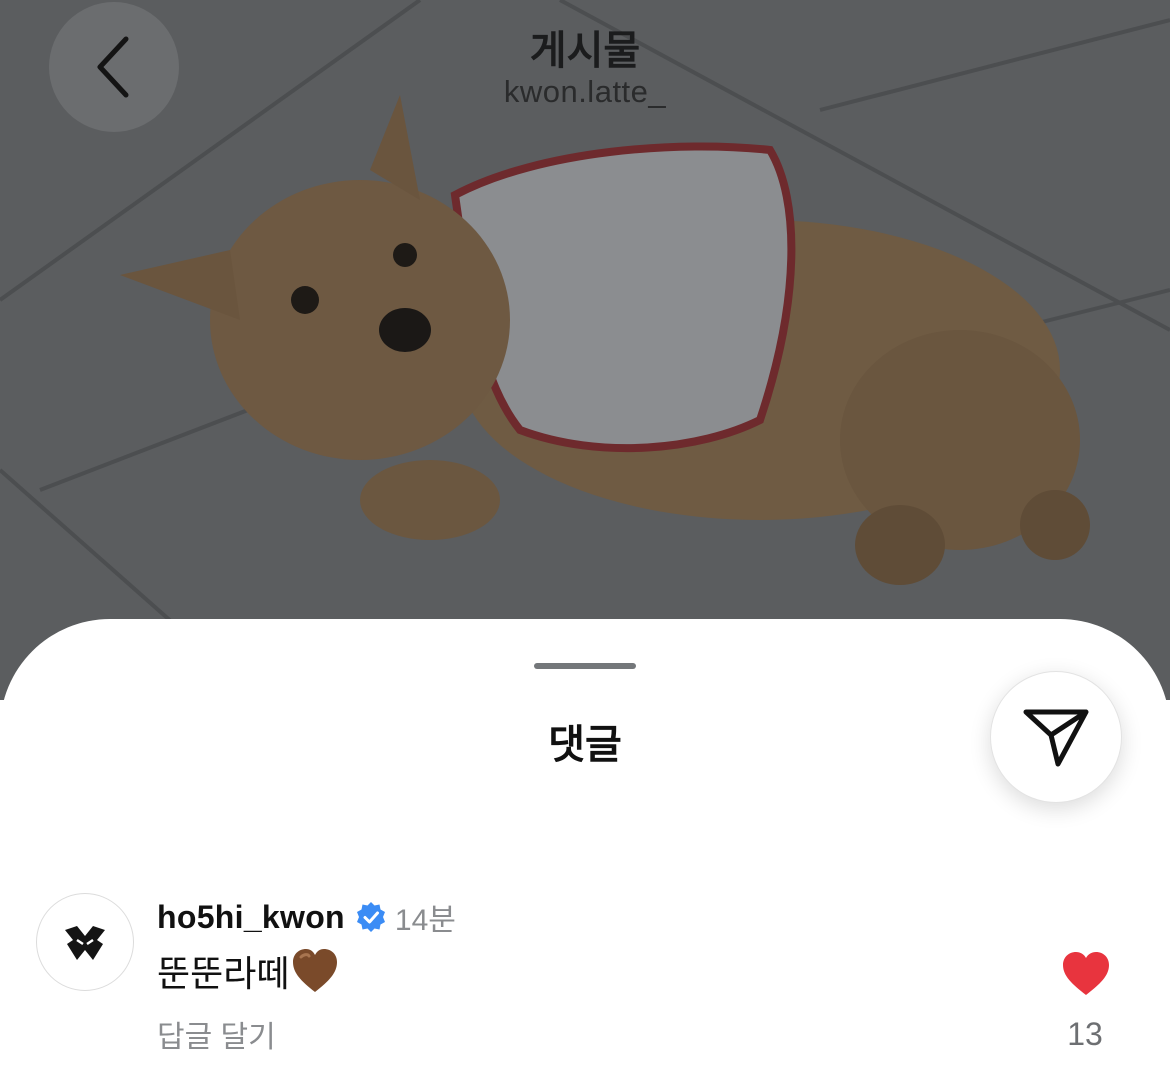  I want to click on comment-body: 뚠뚠라떼, so click(248, 971).